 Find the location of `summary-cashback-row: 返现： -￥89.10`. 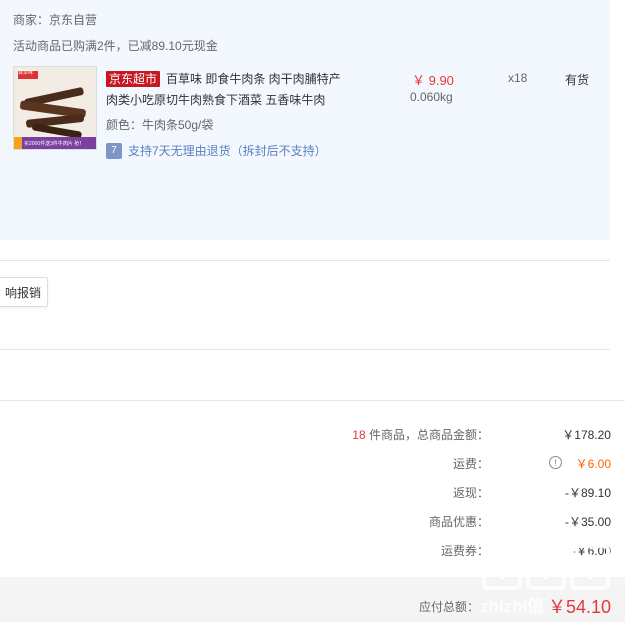

summary-cashback-row: 返现： -￥89.10 is located at coordinates (312, 494).